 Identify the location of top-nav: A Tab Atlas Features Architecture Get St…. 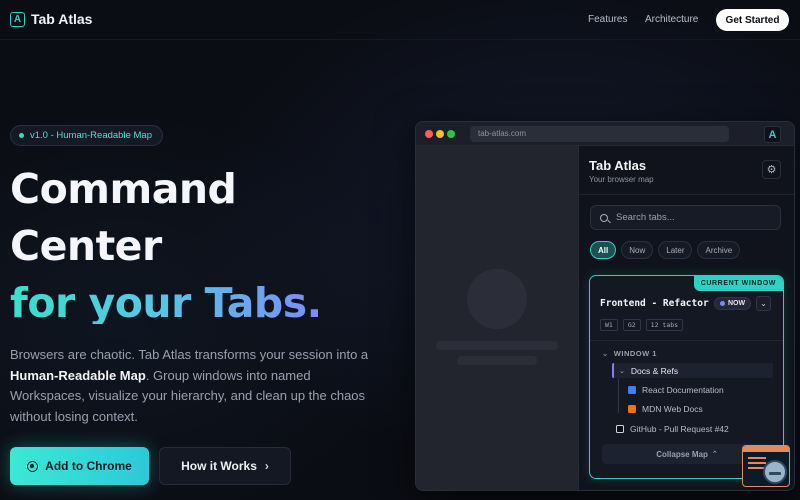
(400, 20).